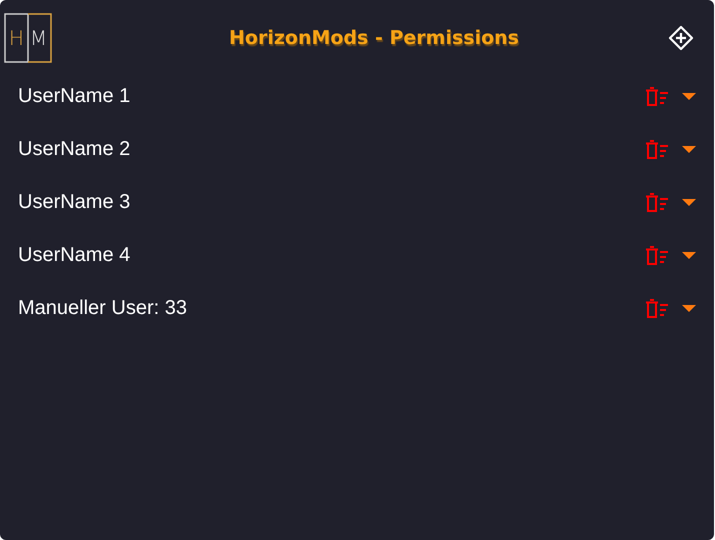 Image resolution: width=715 pixels, height=540 pixels. What do you see at coordinates (681, 38) in the screenshot?
I see `add-icon` at bounding box center [681, 38].